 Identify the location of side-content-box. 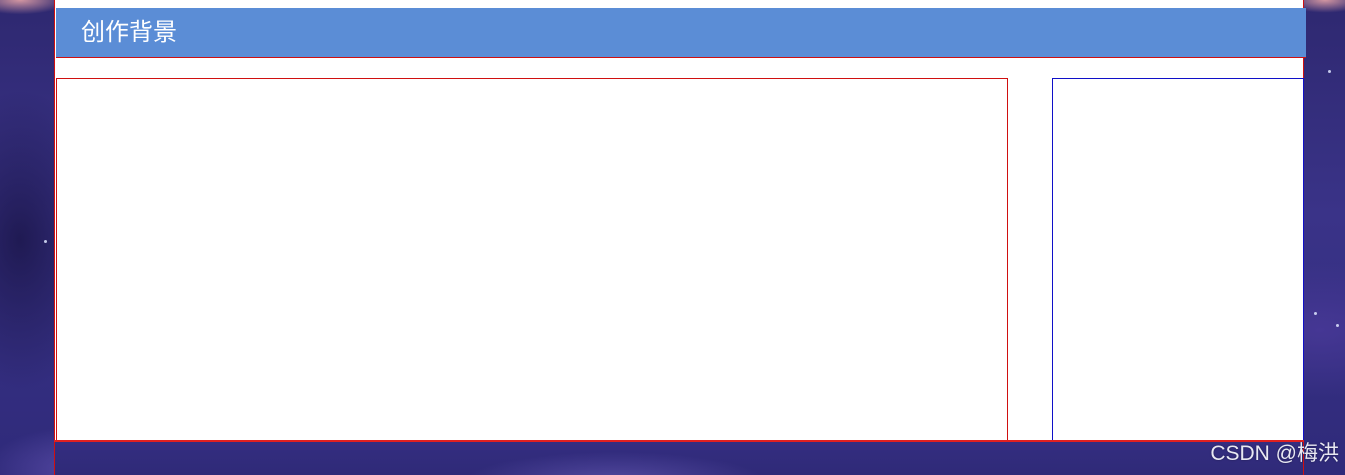
(1178, 259).